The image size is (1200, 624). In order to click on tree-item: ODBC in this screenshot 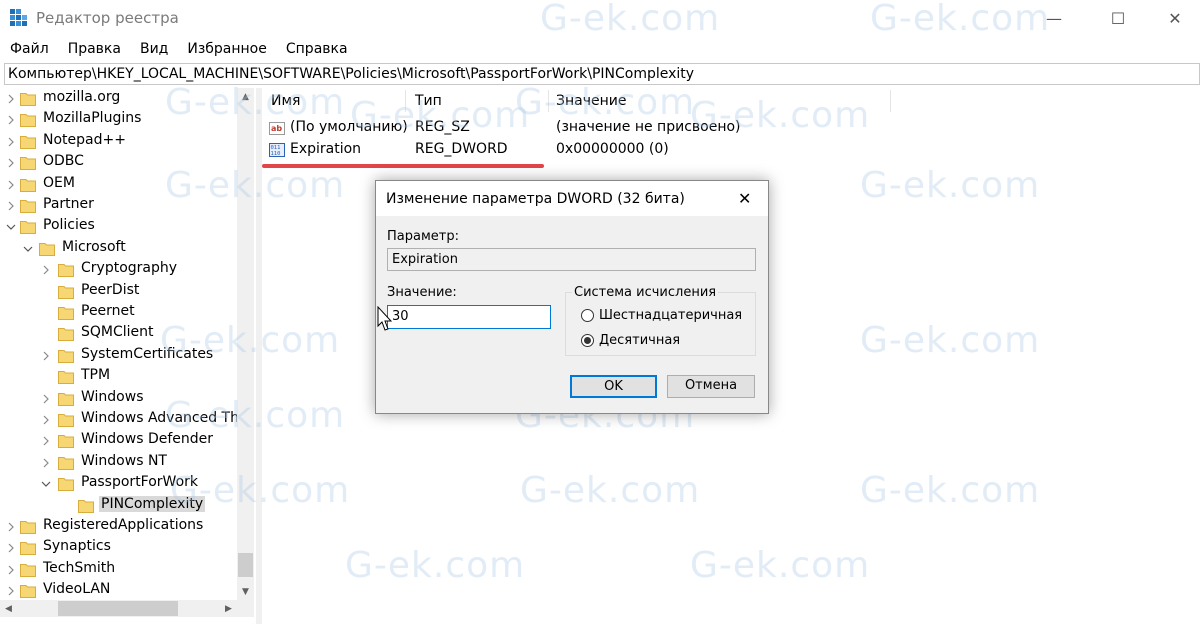, I will do `click(120, 162)`.